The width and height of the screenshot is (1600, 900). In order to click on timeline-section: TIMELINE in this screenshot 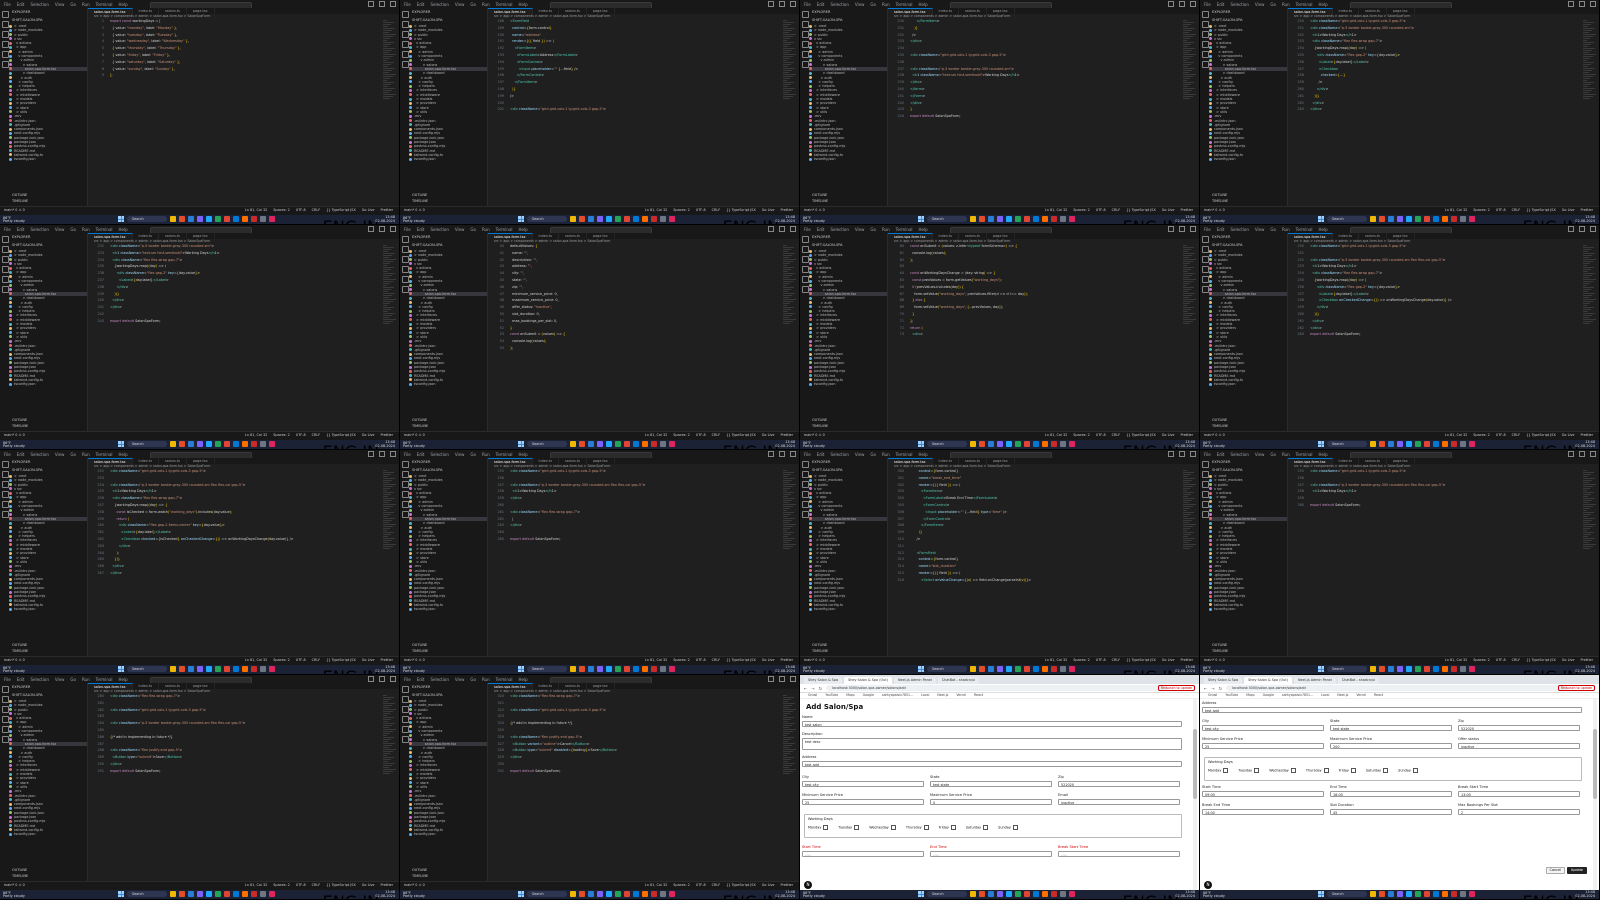, I will do `click(820, 651)`.